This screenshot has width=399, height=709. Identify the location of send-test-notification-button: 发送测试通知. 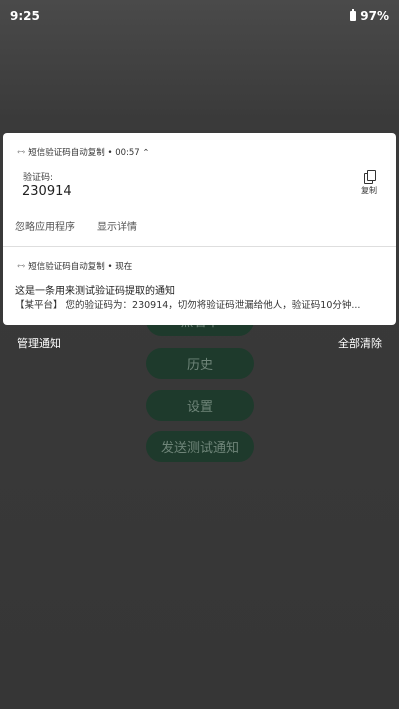
(200, 446).